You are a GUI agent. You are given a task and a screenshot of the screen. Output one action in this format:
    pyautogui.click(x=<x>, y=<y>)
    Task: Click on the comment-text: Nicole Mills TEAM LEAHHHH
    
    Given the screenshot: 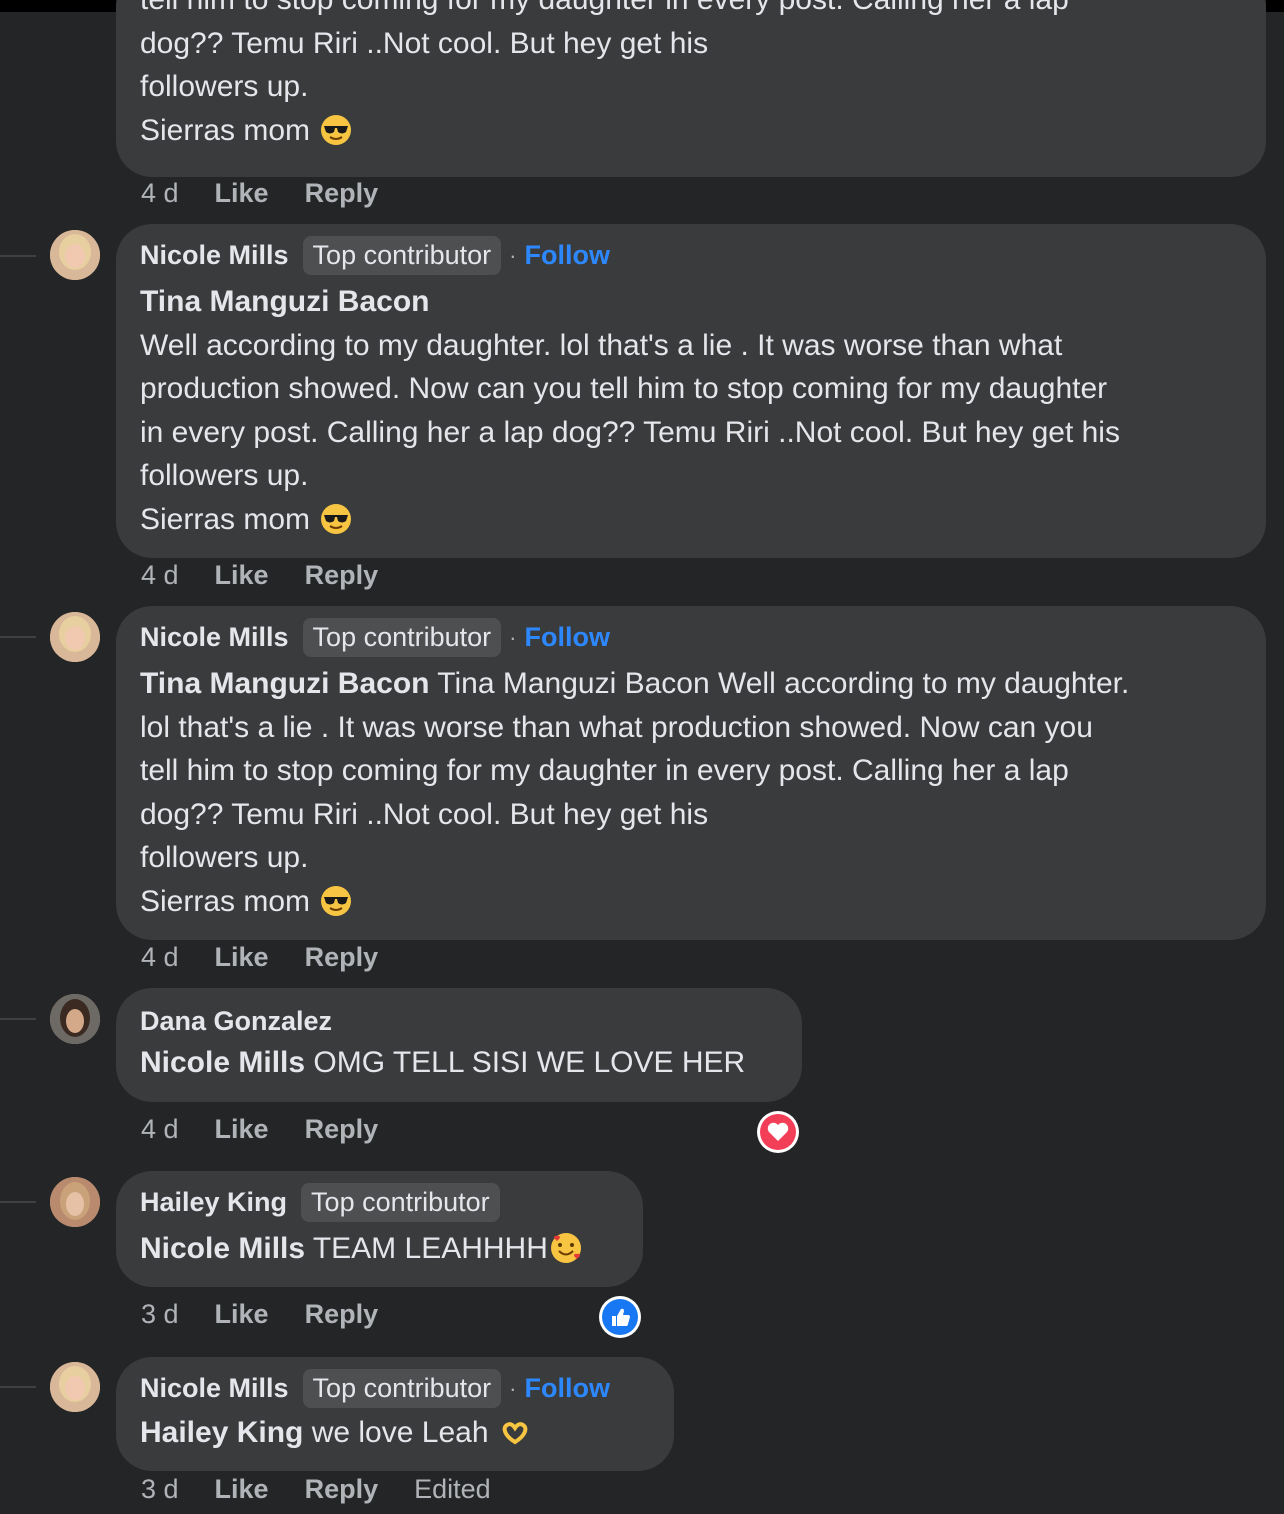 What is the action you would take?
    pyautogui.click(x=379, y=1249)
    